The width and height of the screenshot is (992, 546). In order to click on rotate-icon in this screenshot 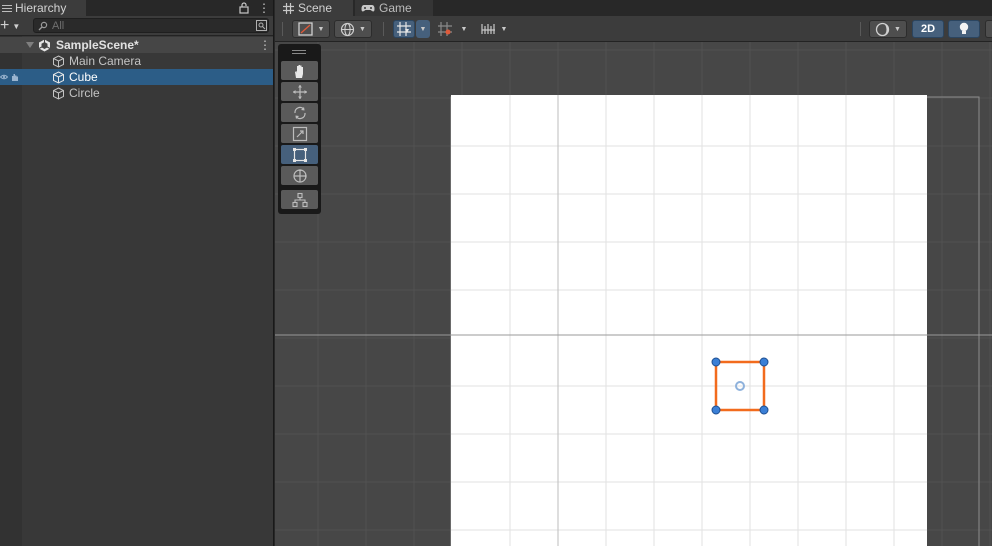, I will do `click(299, 112)`.